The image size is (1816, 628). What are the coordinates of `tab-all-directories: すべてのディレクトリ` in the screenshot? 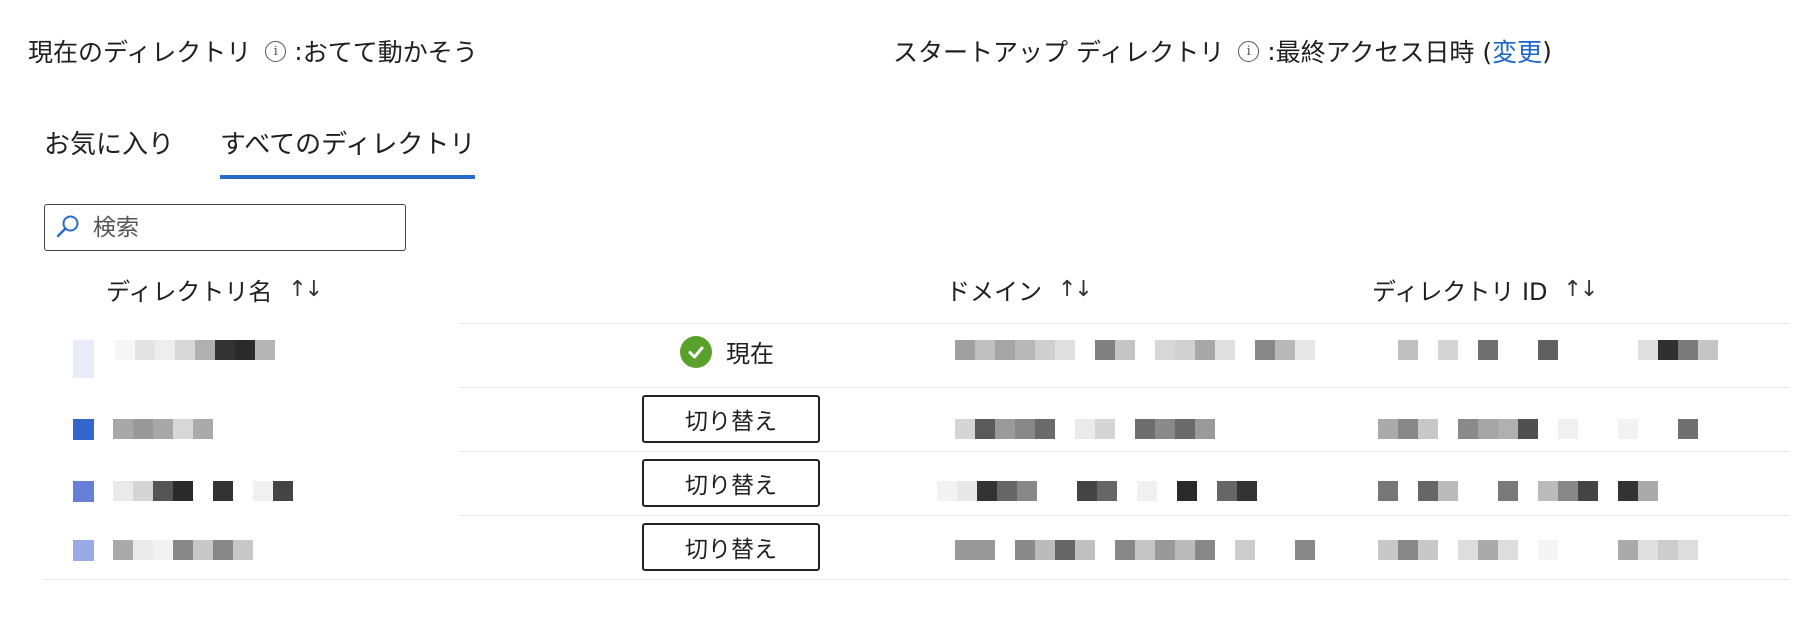 It's located at (348, 151).